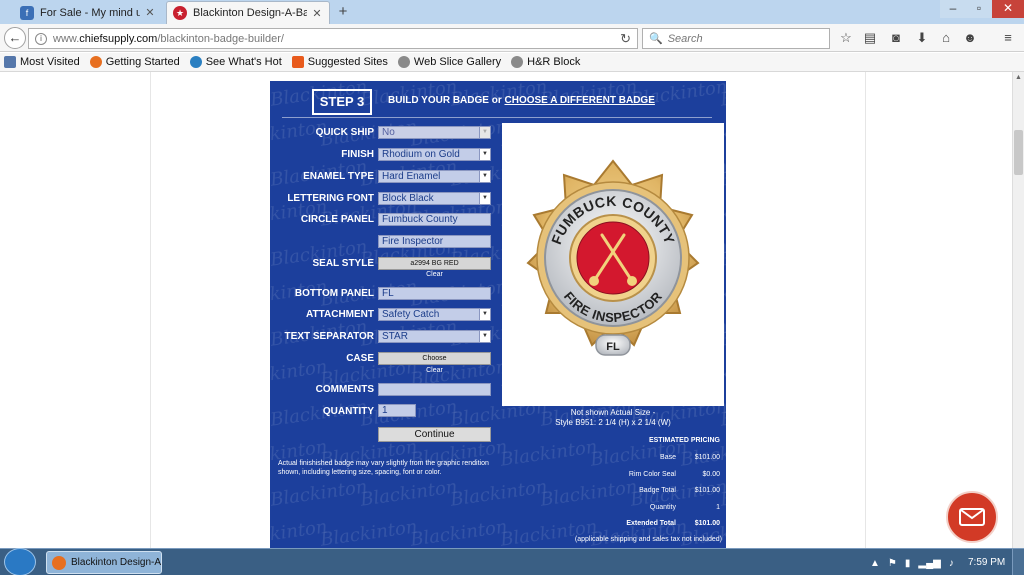 The height and width of the screenshot is (575, 1024). I want to click on comments-label: COMMENTS, so click(344, 389).